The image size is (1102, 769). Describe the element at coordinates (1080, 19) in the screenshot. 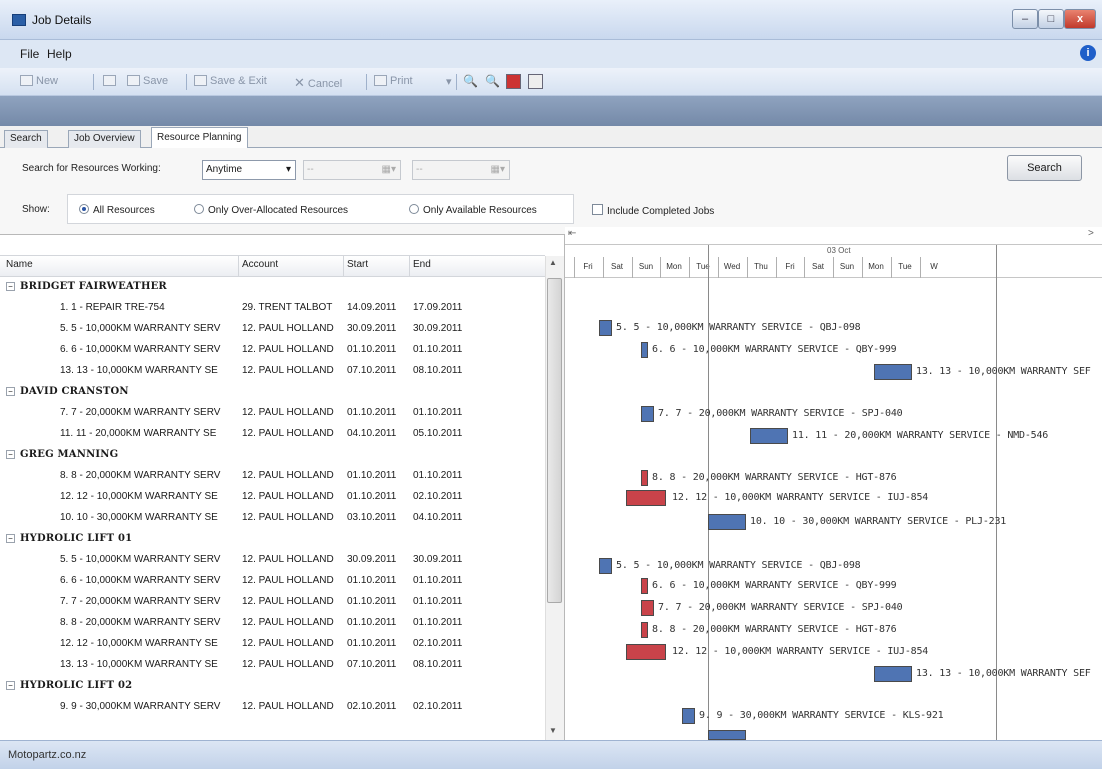

I see `close-button: x` at that location.